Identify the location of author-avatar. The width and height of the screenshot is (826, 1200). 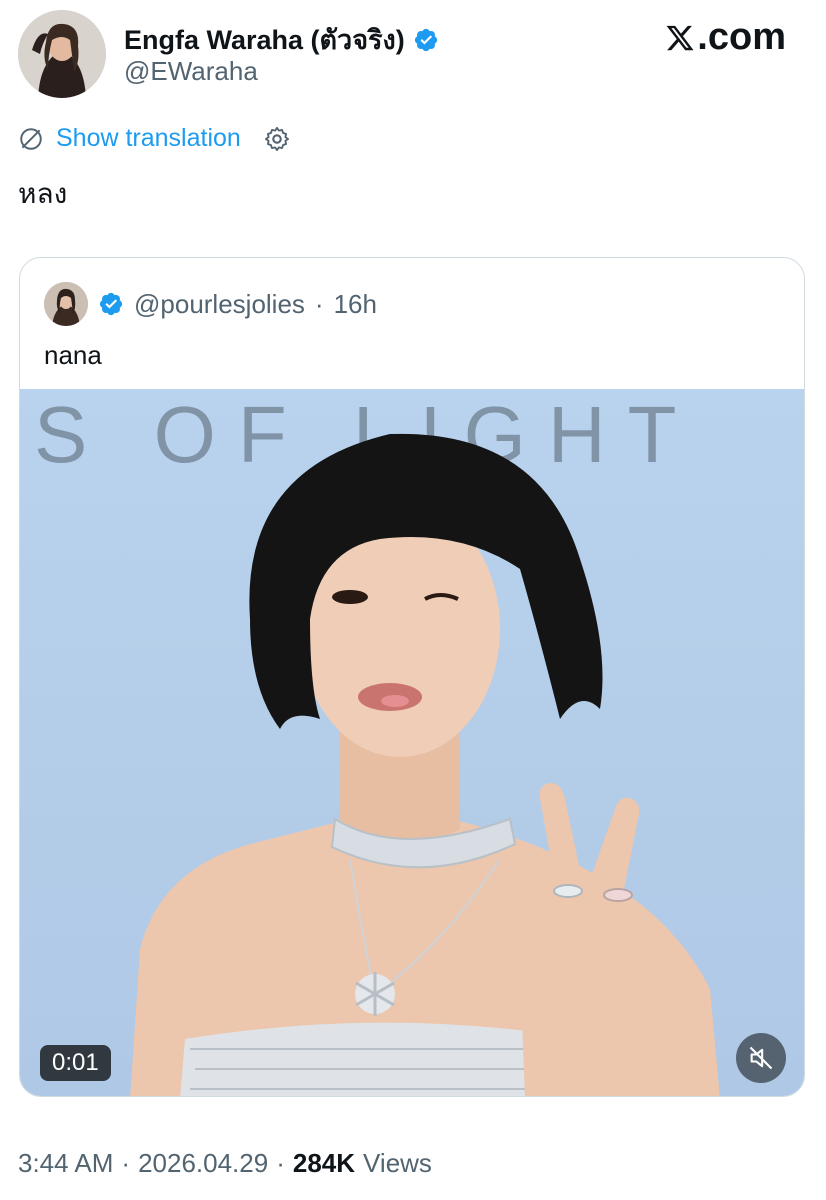
(62, 54).